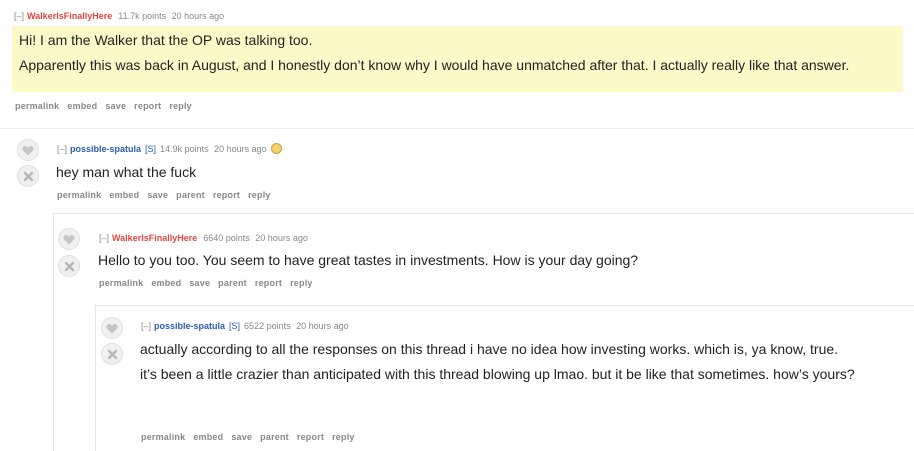 Image resolution: width=914 pixels, height=451 pixels. Describe the element at coordinates (457, 128) in the screenshot. I see `divider` at that location.